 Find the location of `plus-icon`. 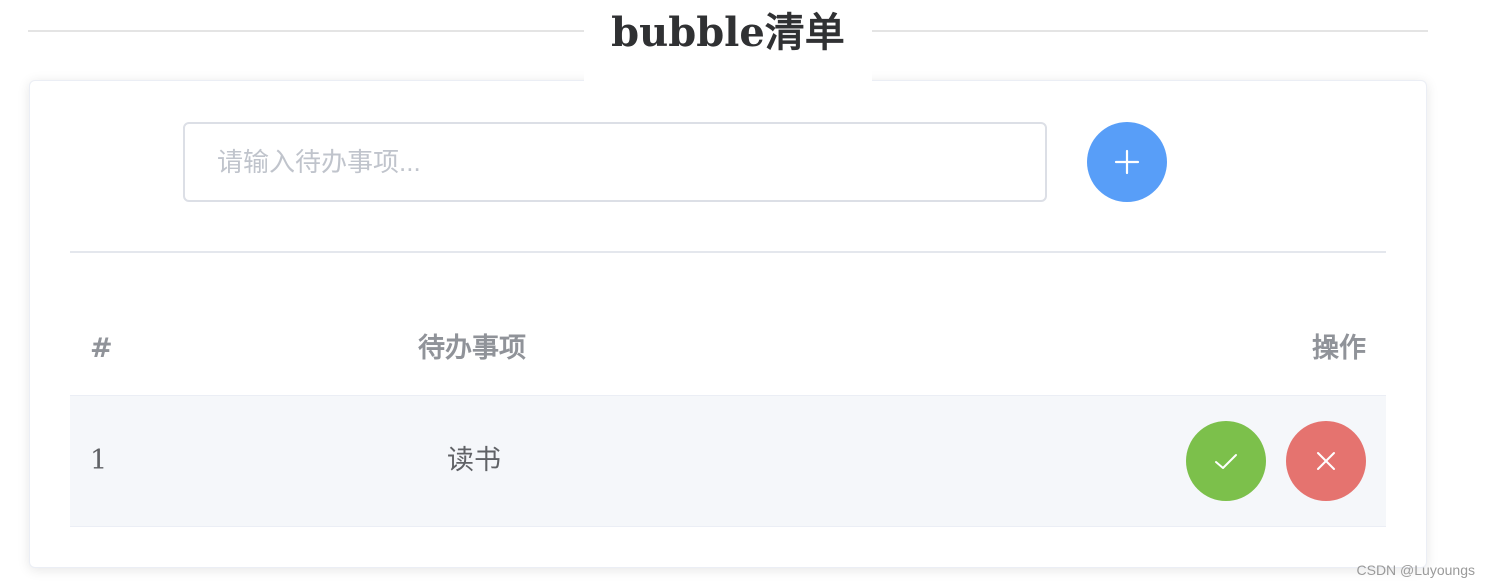

plus-icon is located at coordinates (1127, 162).